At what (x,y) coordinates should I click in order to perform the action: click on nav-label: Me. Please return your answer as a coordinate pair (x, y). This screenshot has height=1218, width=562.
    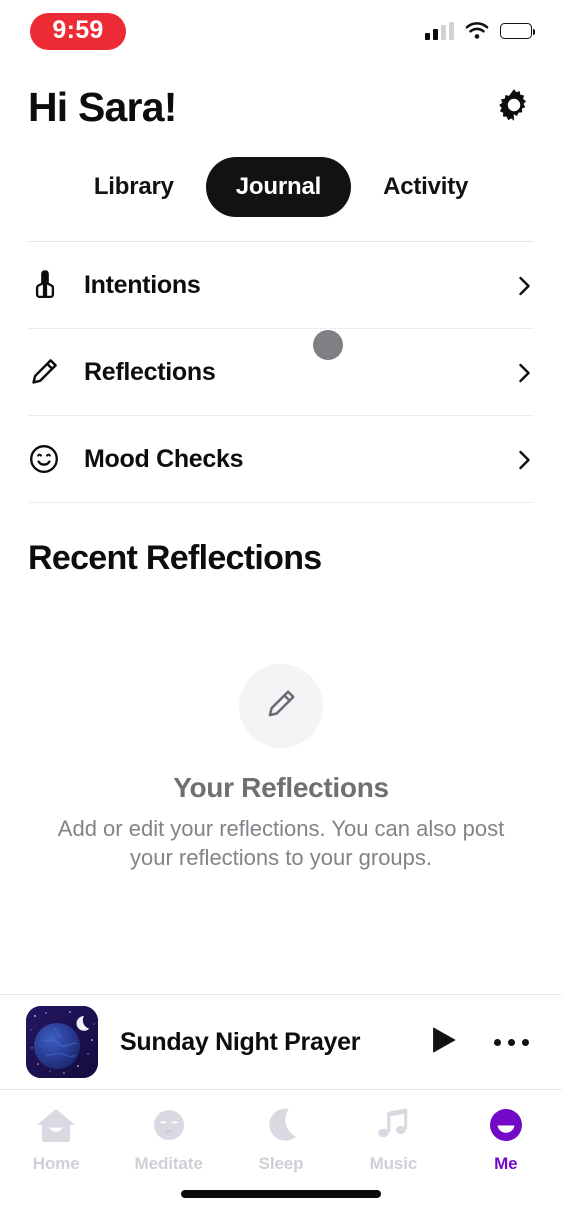
    Looking at the image, I should click on (506, 1163).